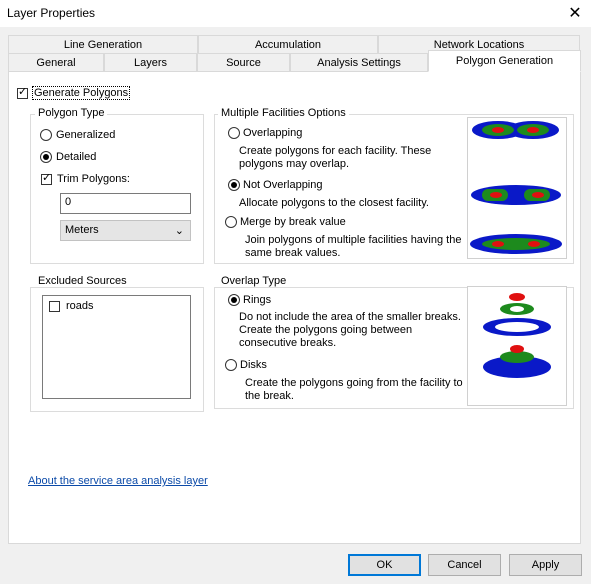 The width and height of the screenshot is (591, 584). Describe the element at coordinates (116, 347) in the screenshot. I see `excluded-sources-list: roads` at that location.